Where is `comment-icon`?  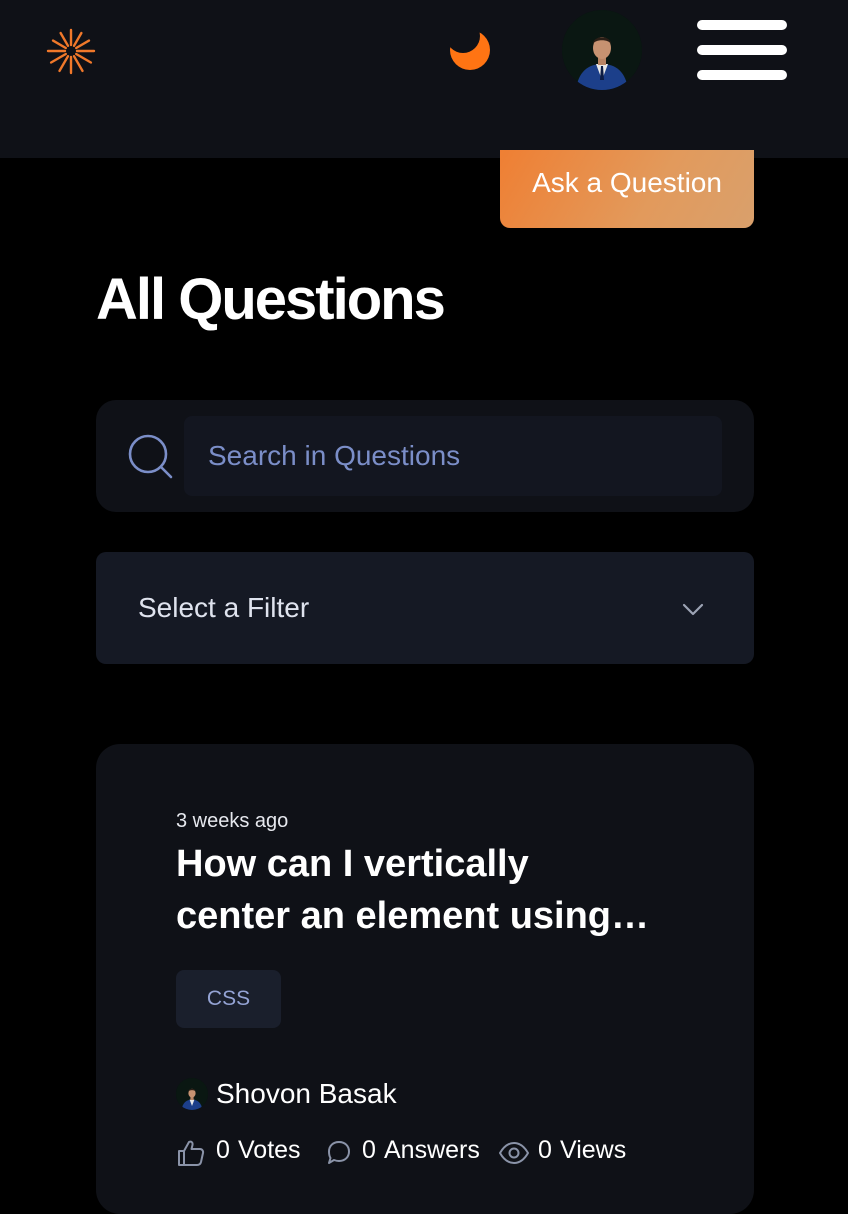 comment-icon is located at coordinates (339, 1152).